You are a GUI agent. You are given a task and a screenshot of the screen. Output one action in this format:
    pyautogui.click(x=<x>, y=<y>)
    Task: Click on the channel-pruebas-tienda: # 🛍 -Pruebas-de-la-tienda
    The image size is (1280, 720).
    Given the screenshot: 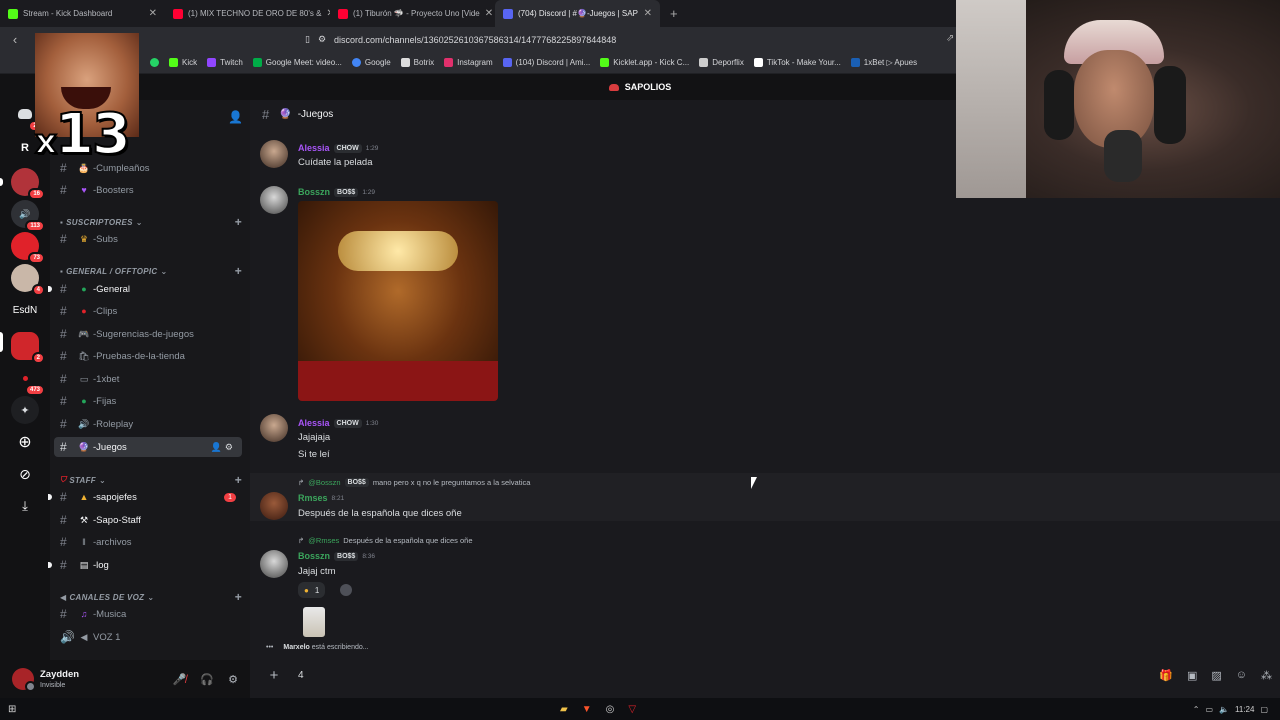 What is the action you would take?
    pyautogui.click(x=148, y=356)
    